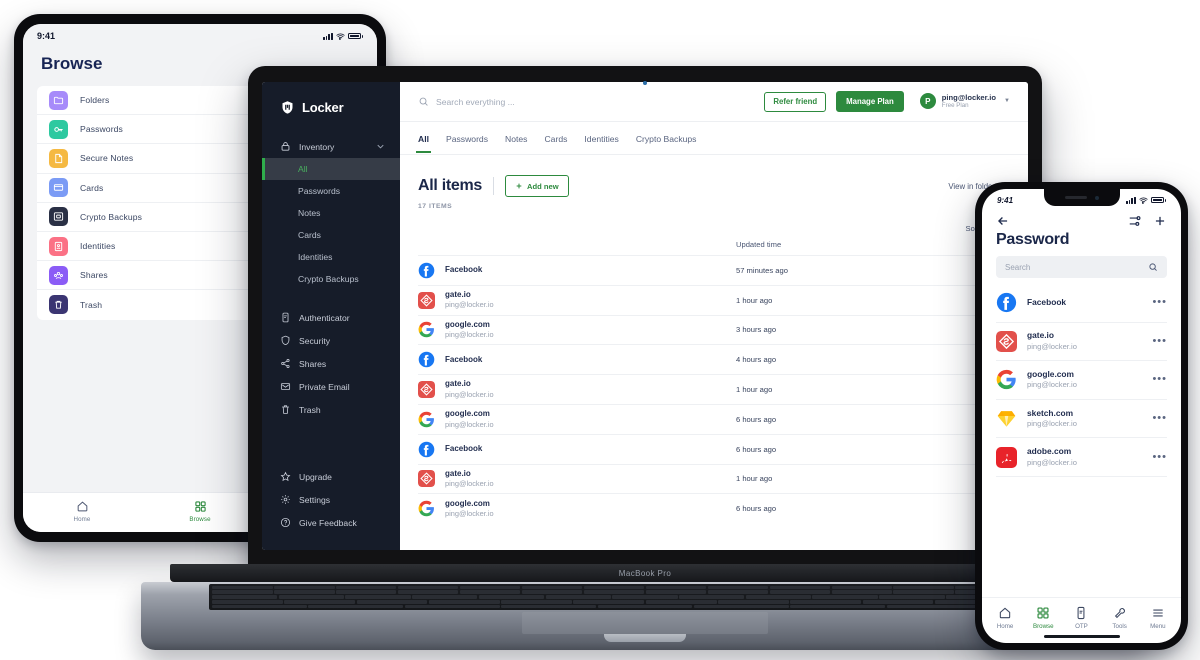  Describe the element at coordinates (601, 138) in the screenshot. I see `tab-identities: Identities` at that location.